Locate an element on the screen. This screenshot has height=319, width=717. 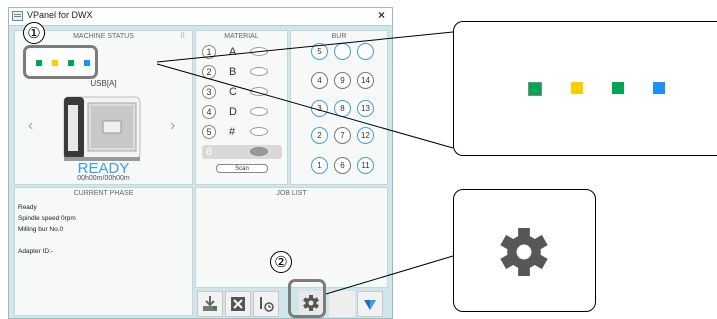
zoom-gear-callout is located at coordinates (524, 250).